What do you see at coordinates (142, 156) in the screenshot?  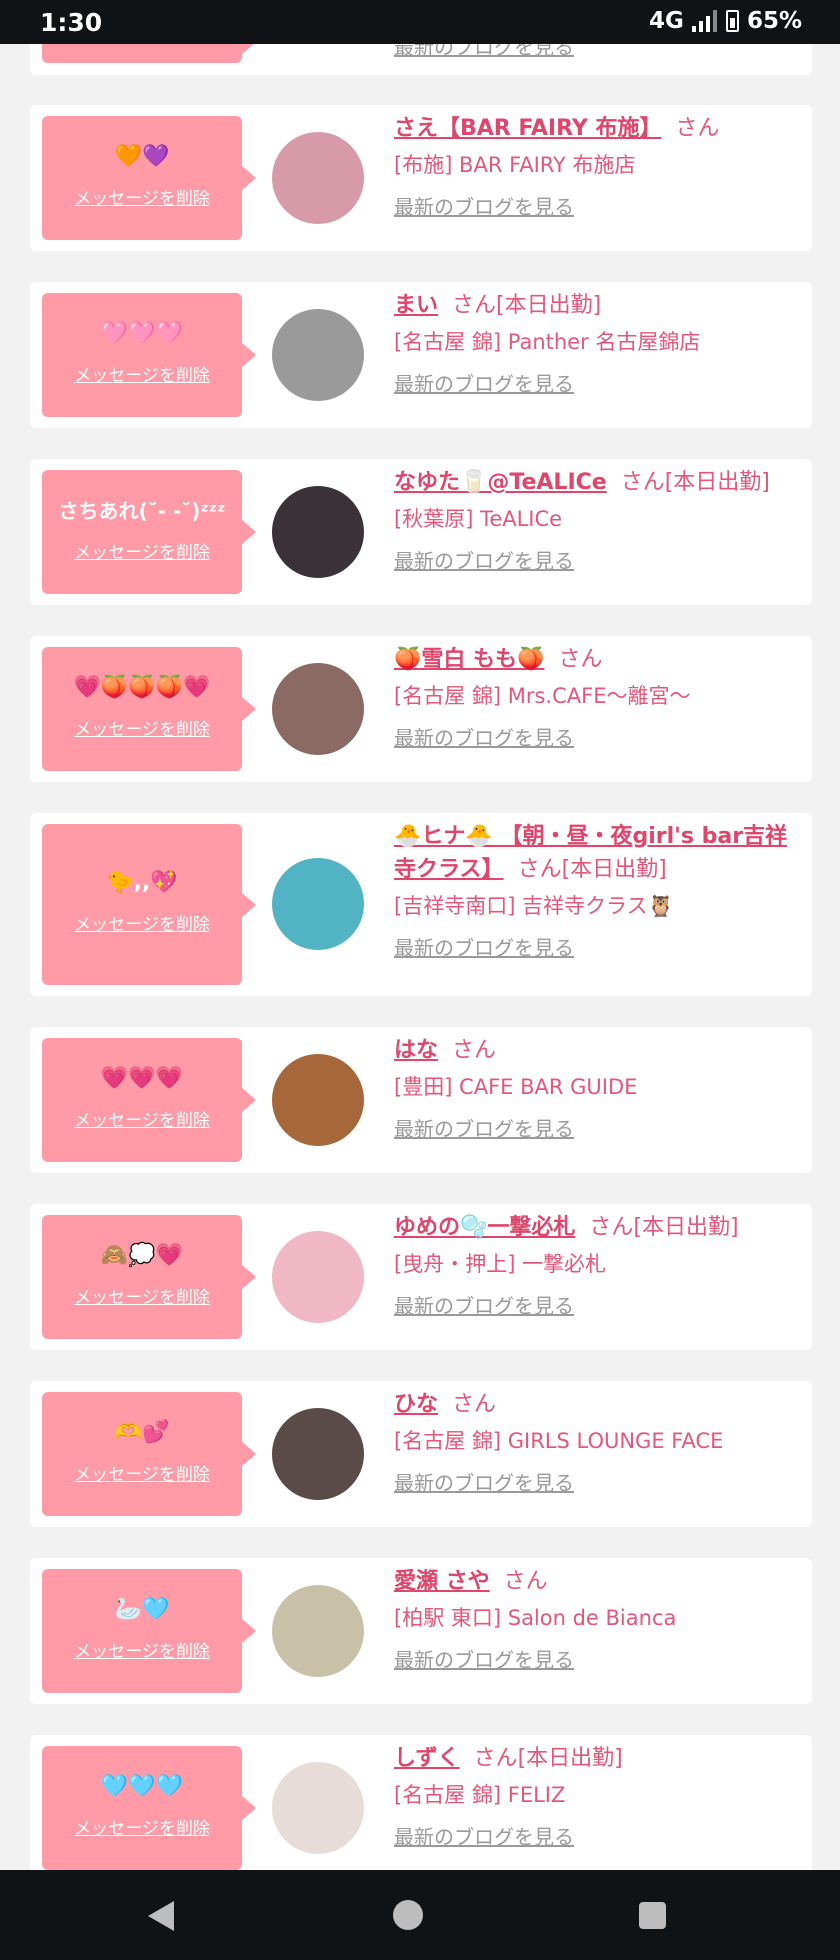 I see `message-emoji: 🧡💜` at bounding box center [142, 156].